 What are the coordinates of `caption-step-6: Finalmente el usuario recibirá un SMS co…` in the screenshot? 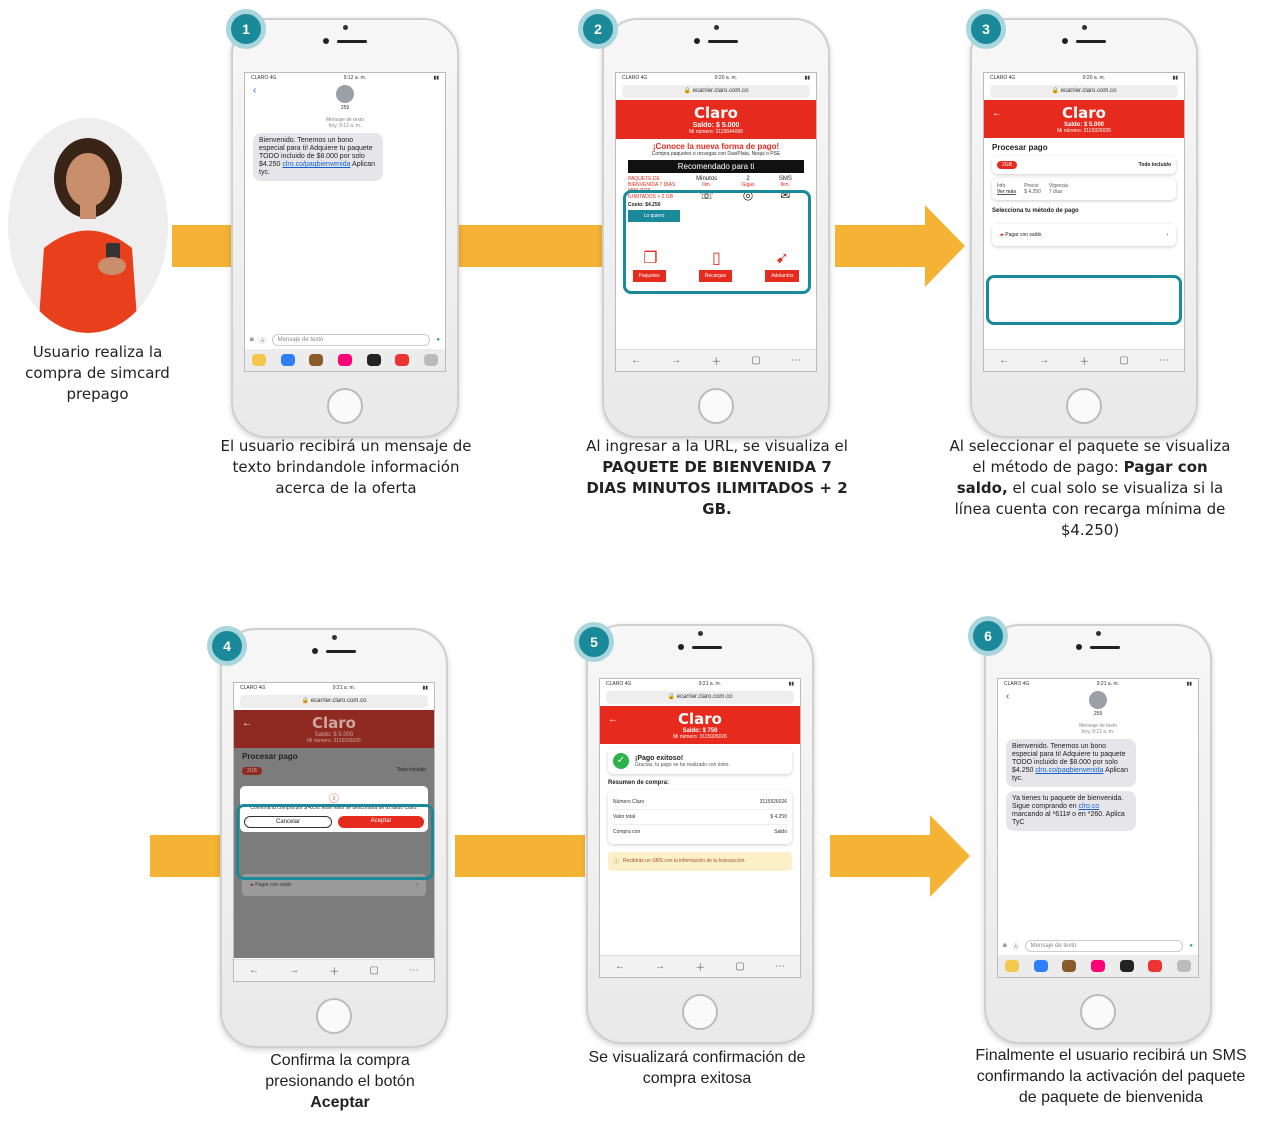 It's located at (1111, 1076).